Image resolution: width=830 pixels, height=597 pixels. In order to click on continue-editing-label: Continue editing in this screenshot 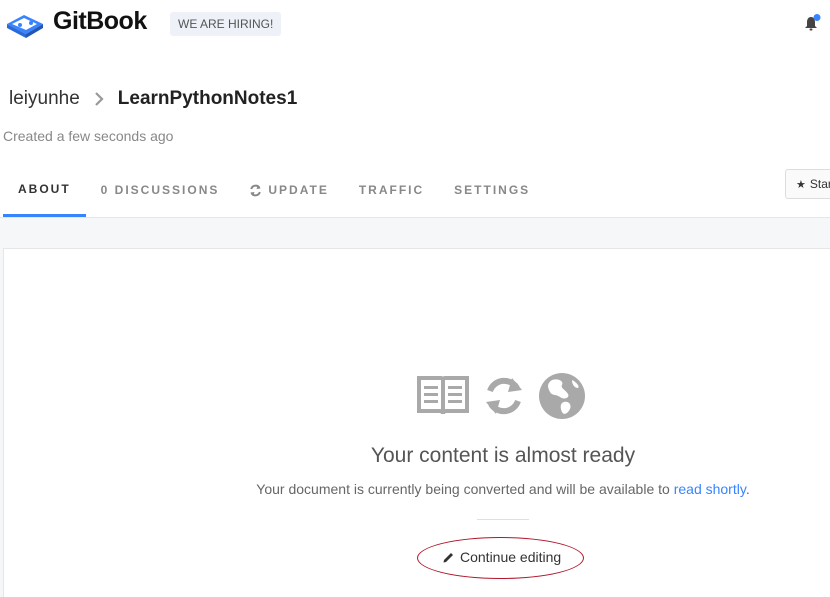, I will do `click(511, 557)`.